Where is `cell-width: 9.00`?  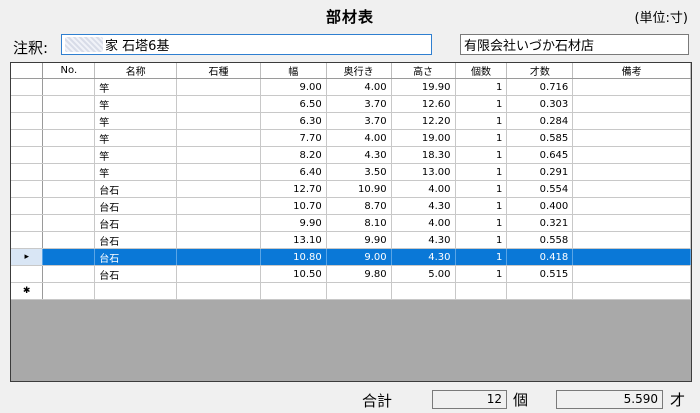 cell-width: 9.00 is located at coordinates (293, 87).